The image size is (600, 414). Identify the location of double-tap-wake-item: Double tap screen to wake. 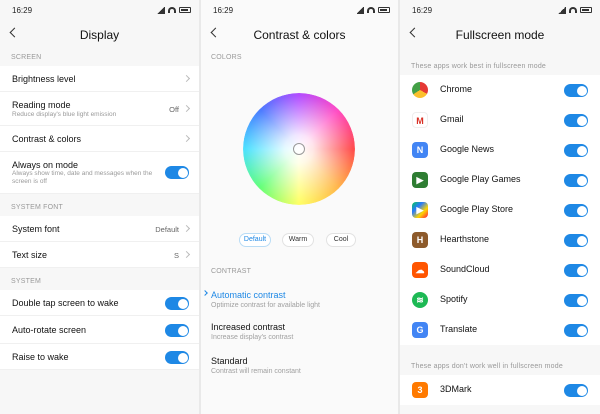
(99, 303).